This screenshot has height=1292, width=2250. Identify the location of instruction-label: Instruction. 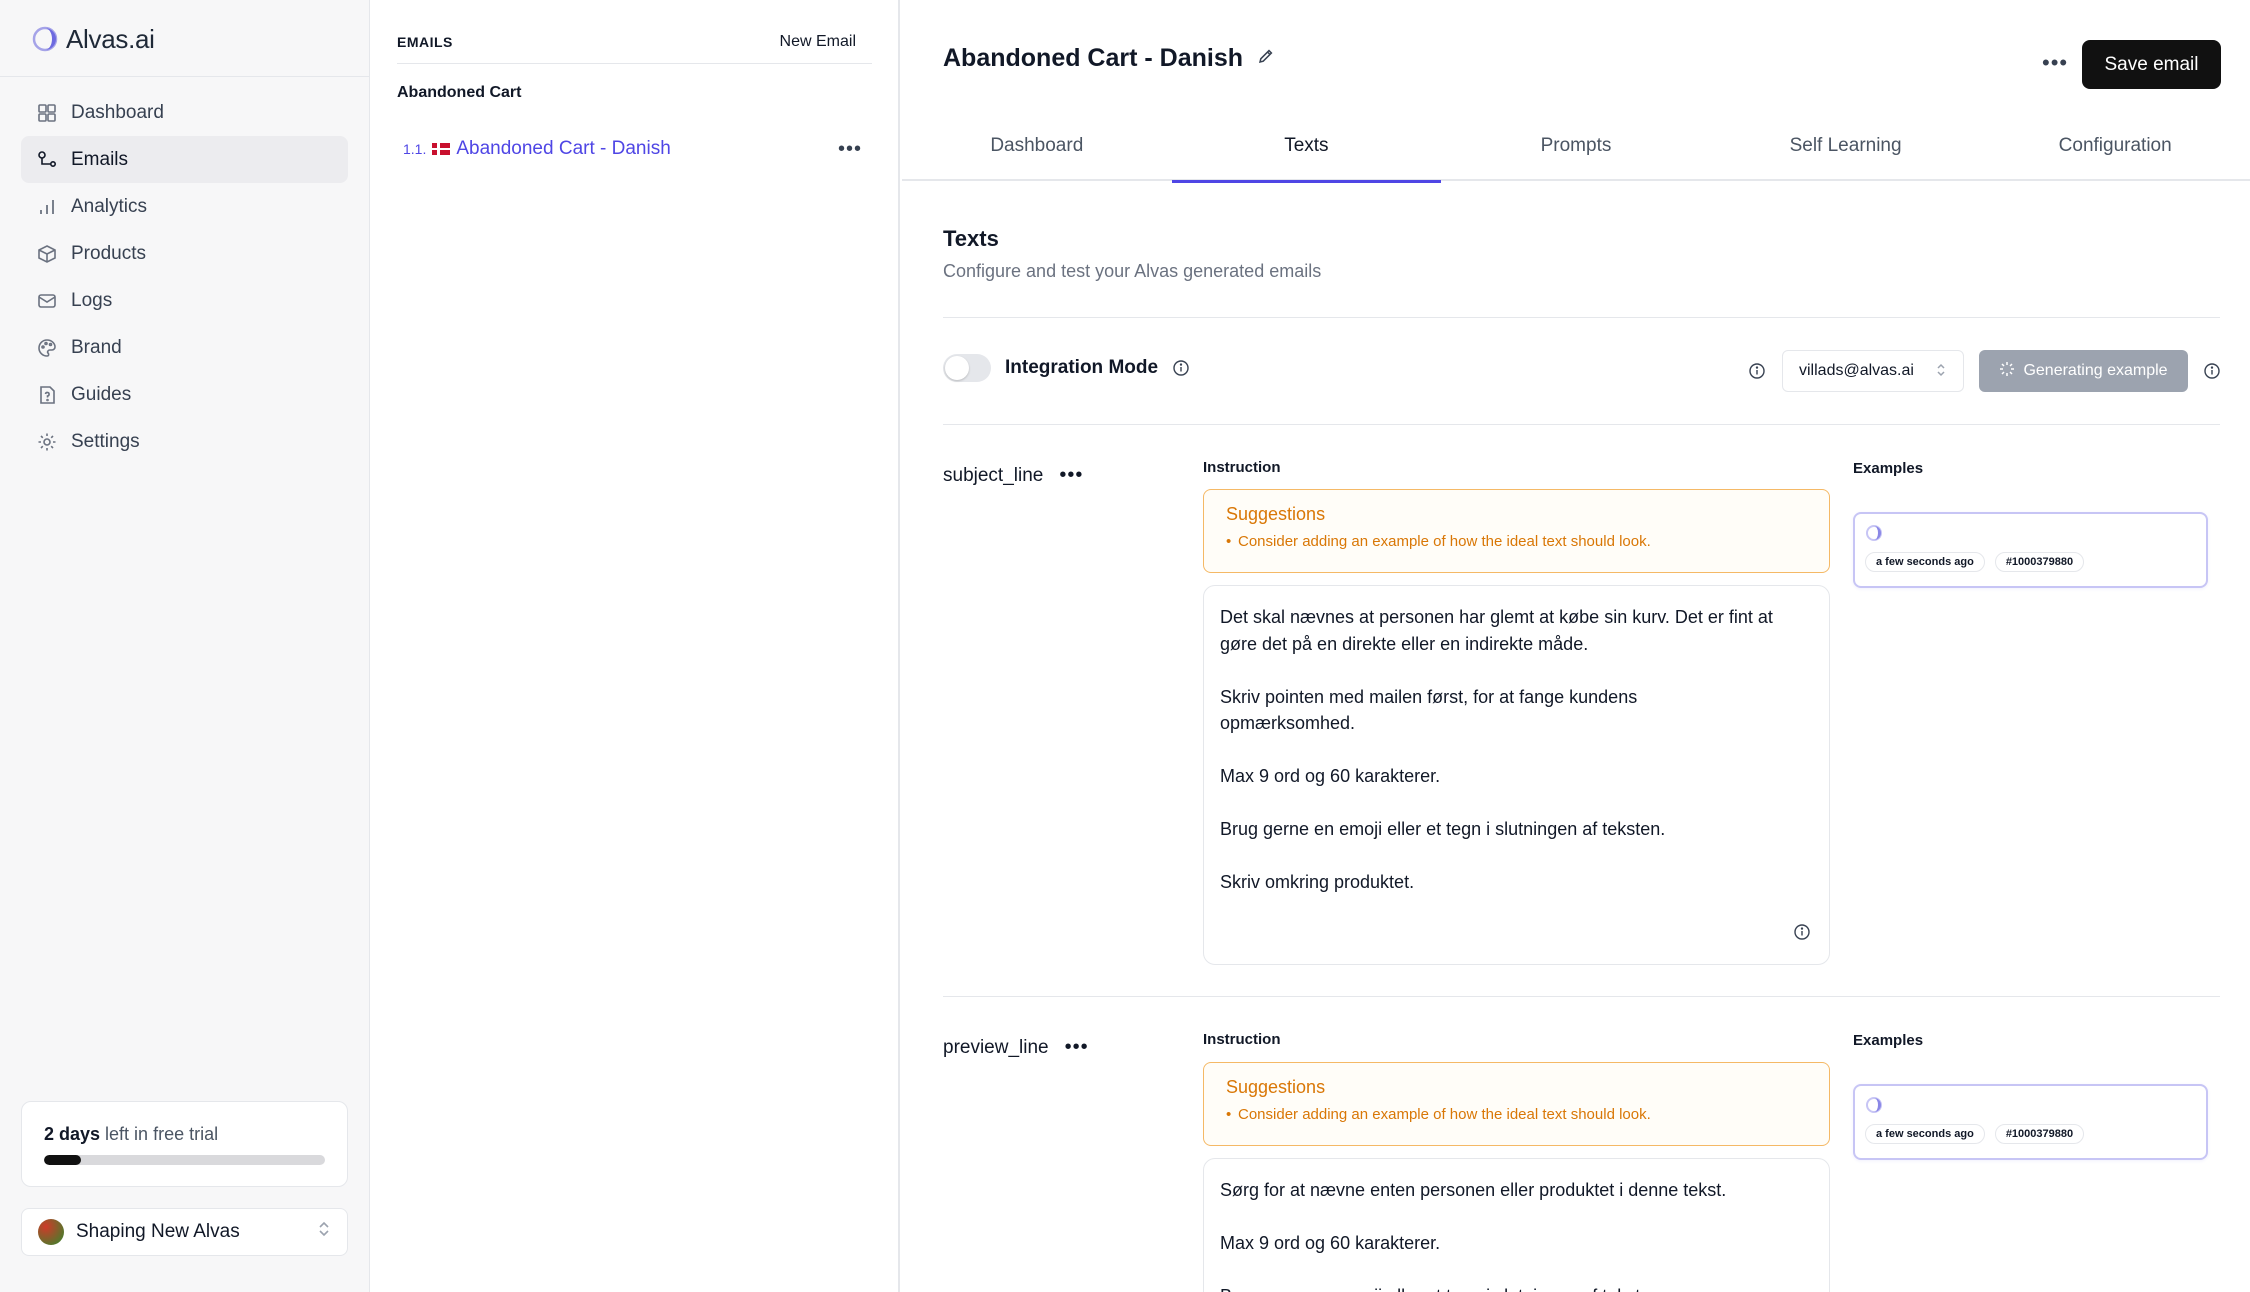
(1242, 1039).